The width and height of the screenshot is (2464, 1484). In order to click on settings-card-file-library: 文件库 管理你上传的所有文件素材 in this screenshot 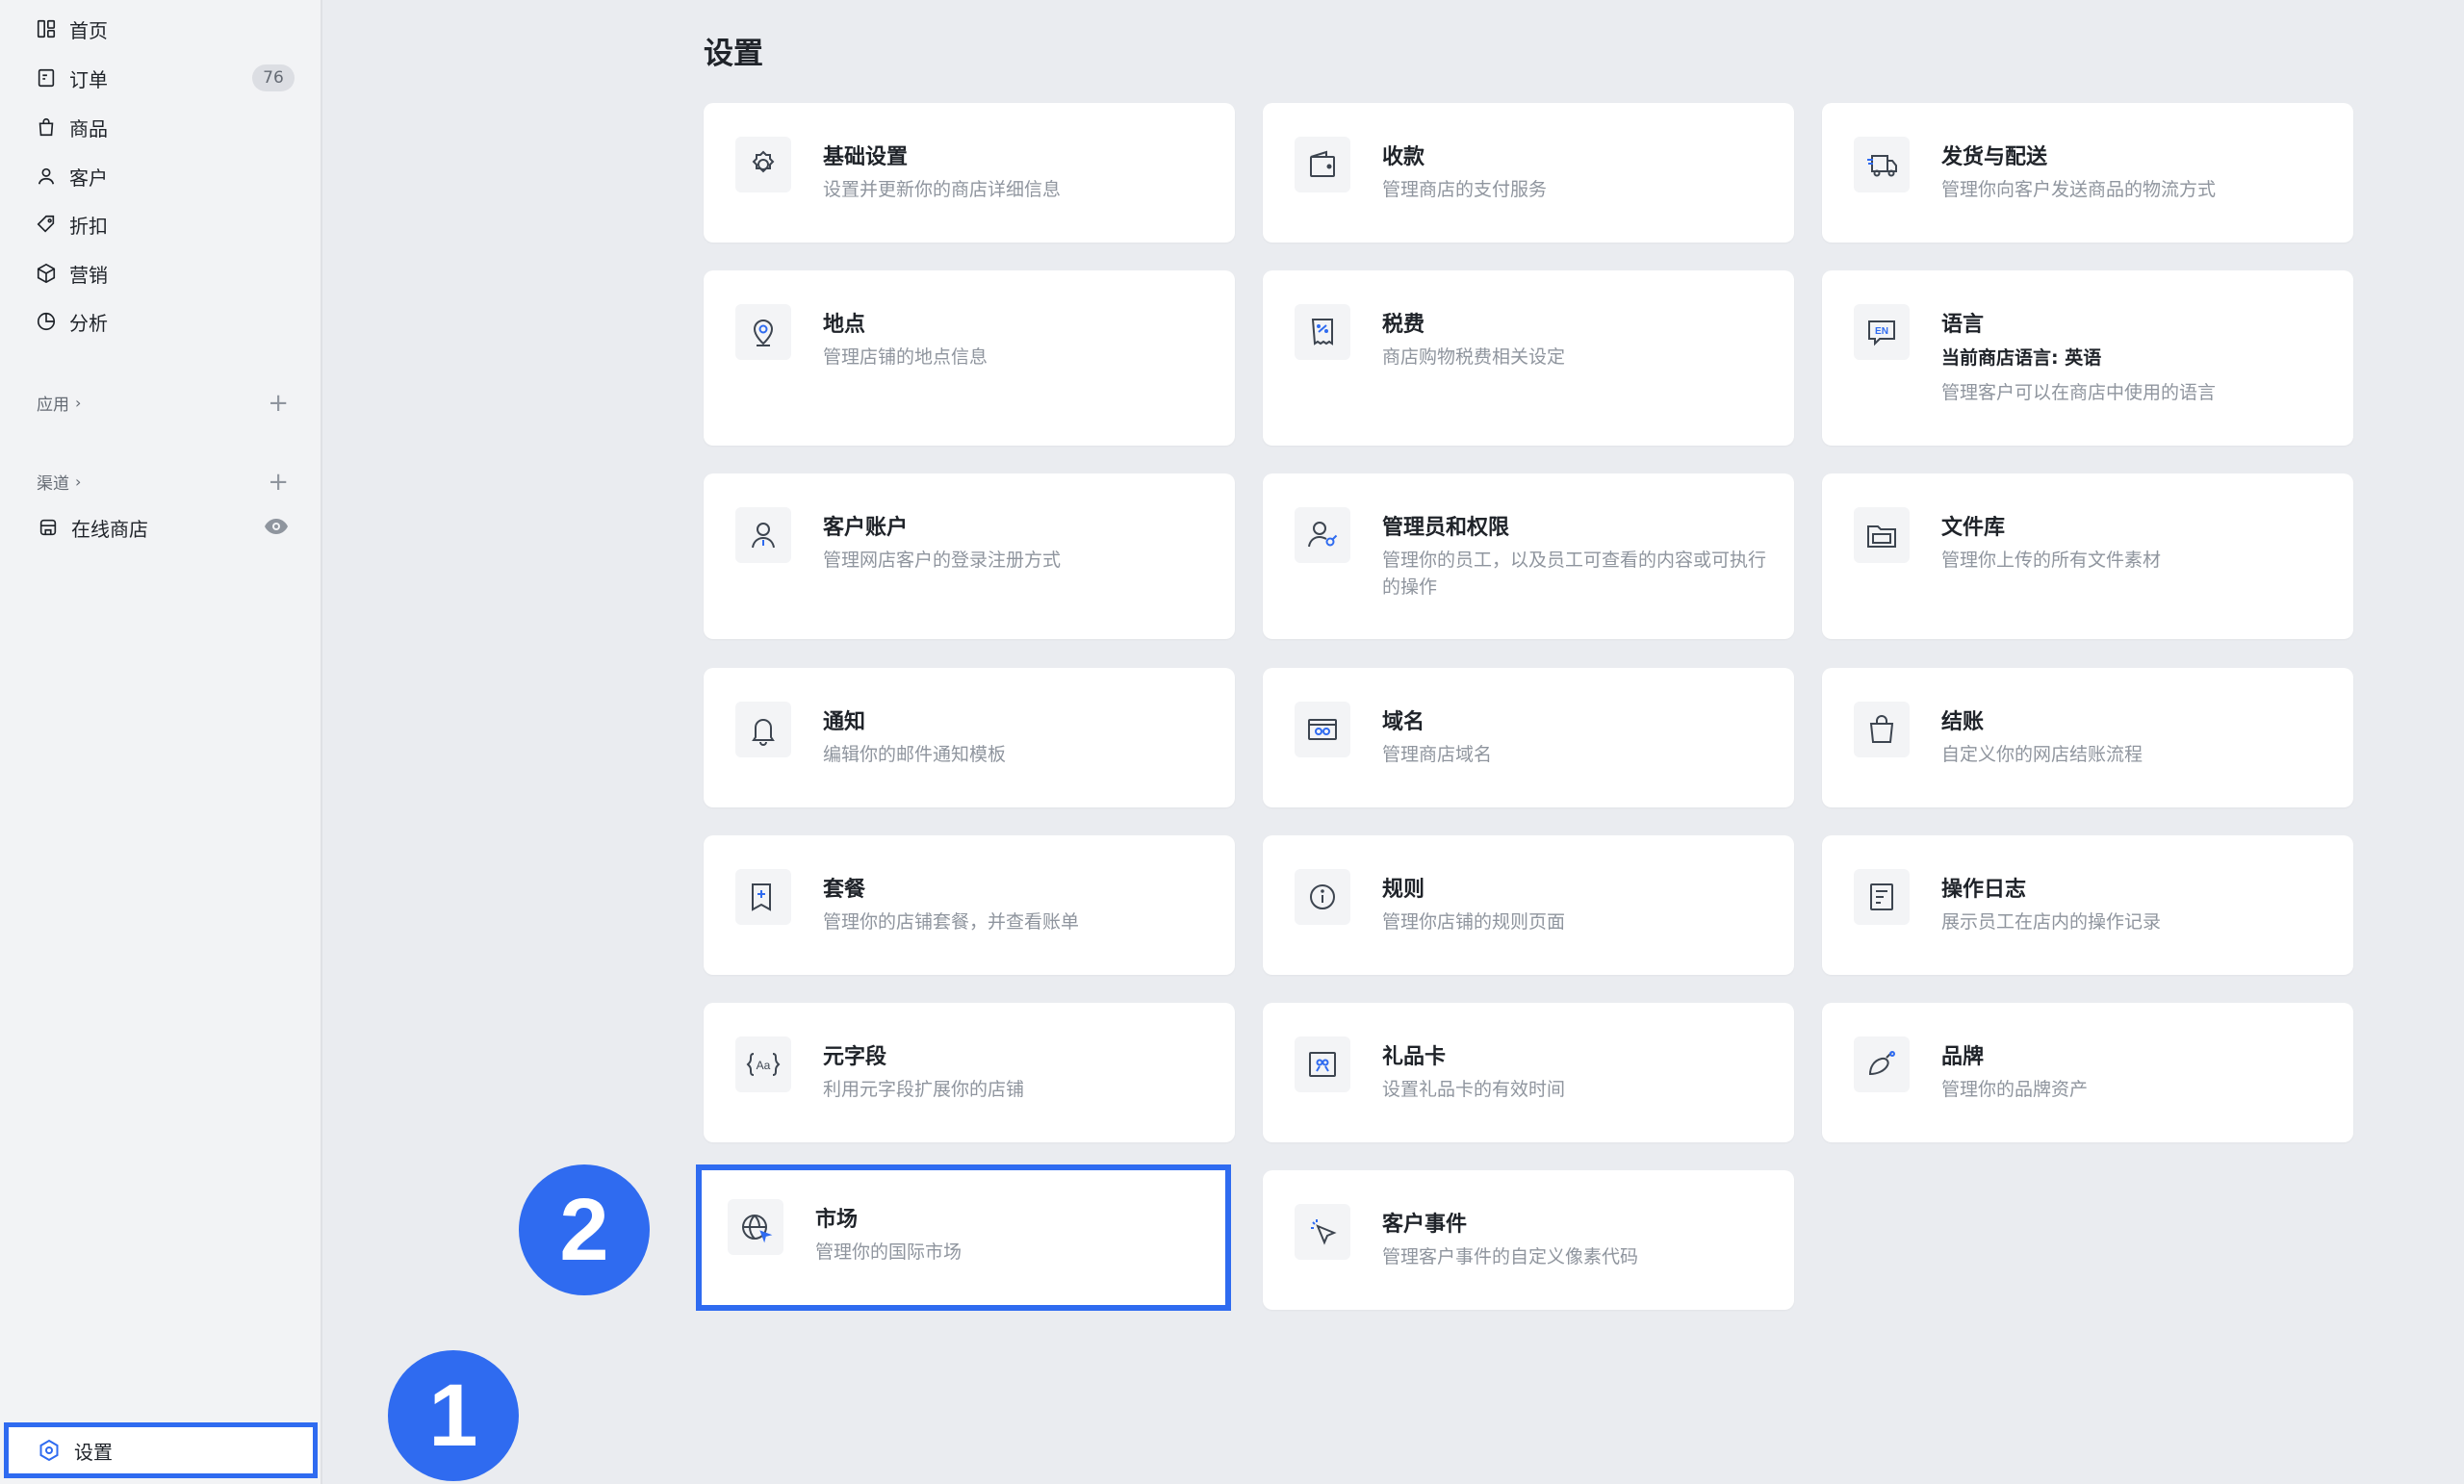, I will do `click(2087, 556)`.